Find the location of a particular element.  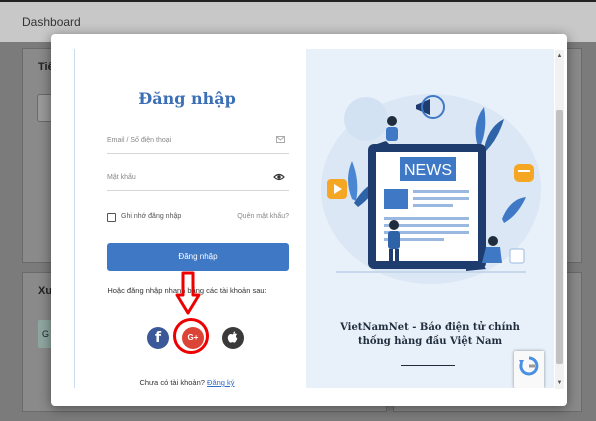

scroll-up-arrow-icon: ▲ is located at coordinates (559, 56).